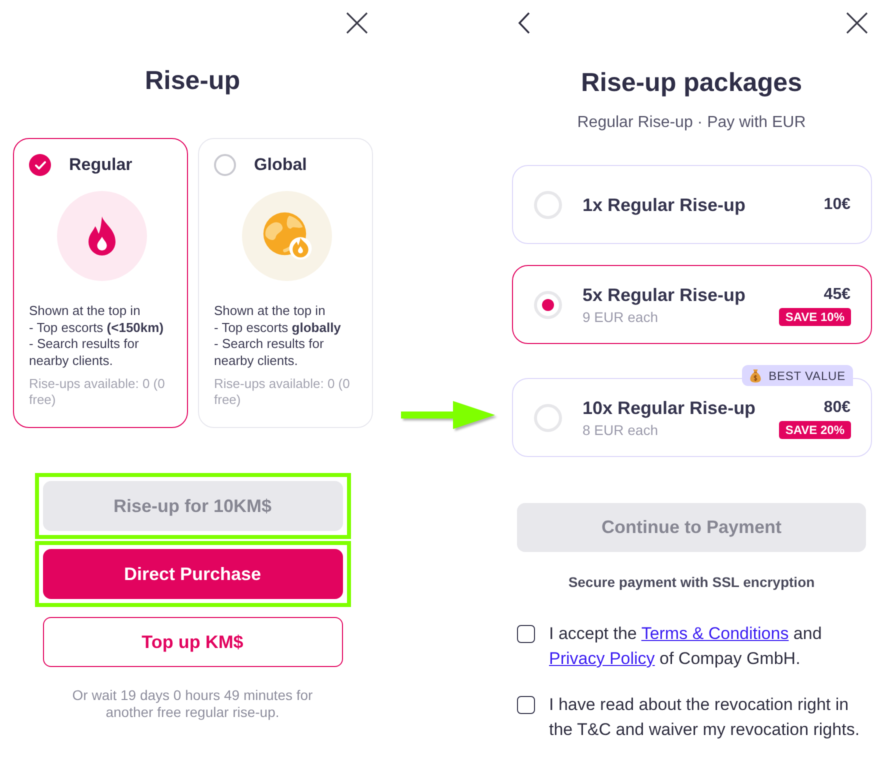 This screenshot has height=775, width=883. Describe the element at coordinates (705, 717) in the screenshot. I see `consent-text: I have read about the revocation right in the T&C and waiver my revocation rights.` at that location.